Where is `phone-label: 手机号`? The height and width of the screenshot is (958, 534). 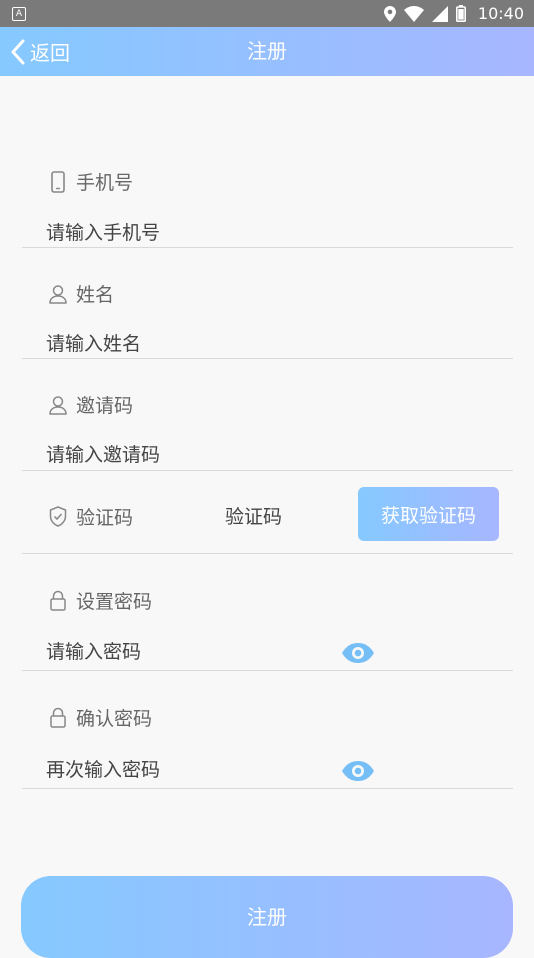
phone-label: 手机号 is located at coordinates (105, 183).